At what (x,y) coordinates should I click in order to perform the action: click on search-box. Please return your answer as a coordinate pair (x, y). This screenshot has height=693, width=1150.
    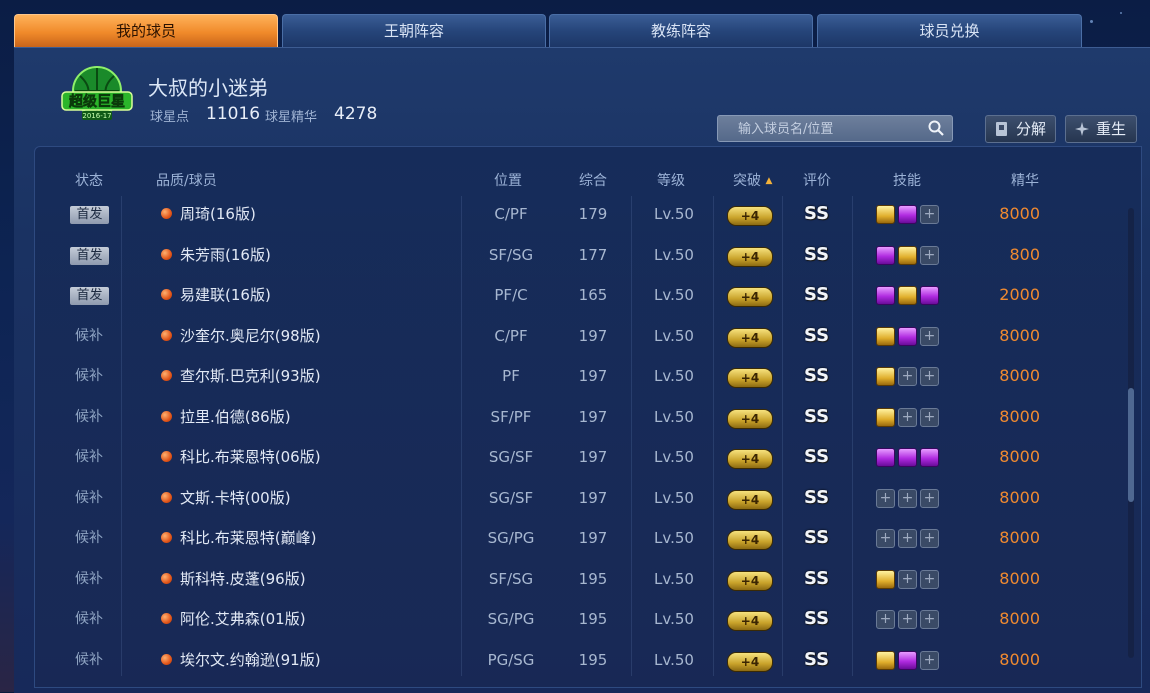
    Looking at the image, I should click on (835, 129).